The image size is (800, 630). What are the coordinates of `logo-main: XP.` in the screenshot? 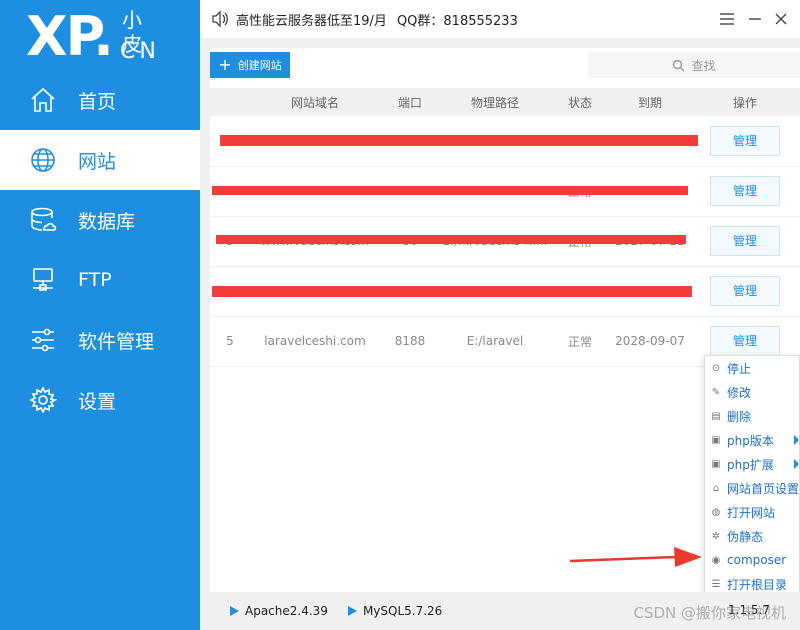 It's located at (70, 36).